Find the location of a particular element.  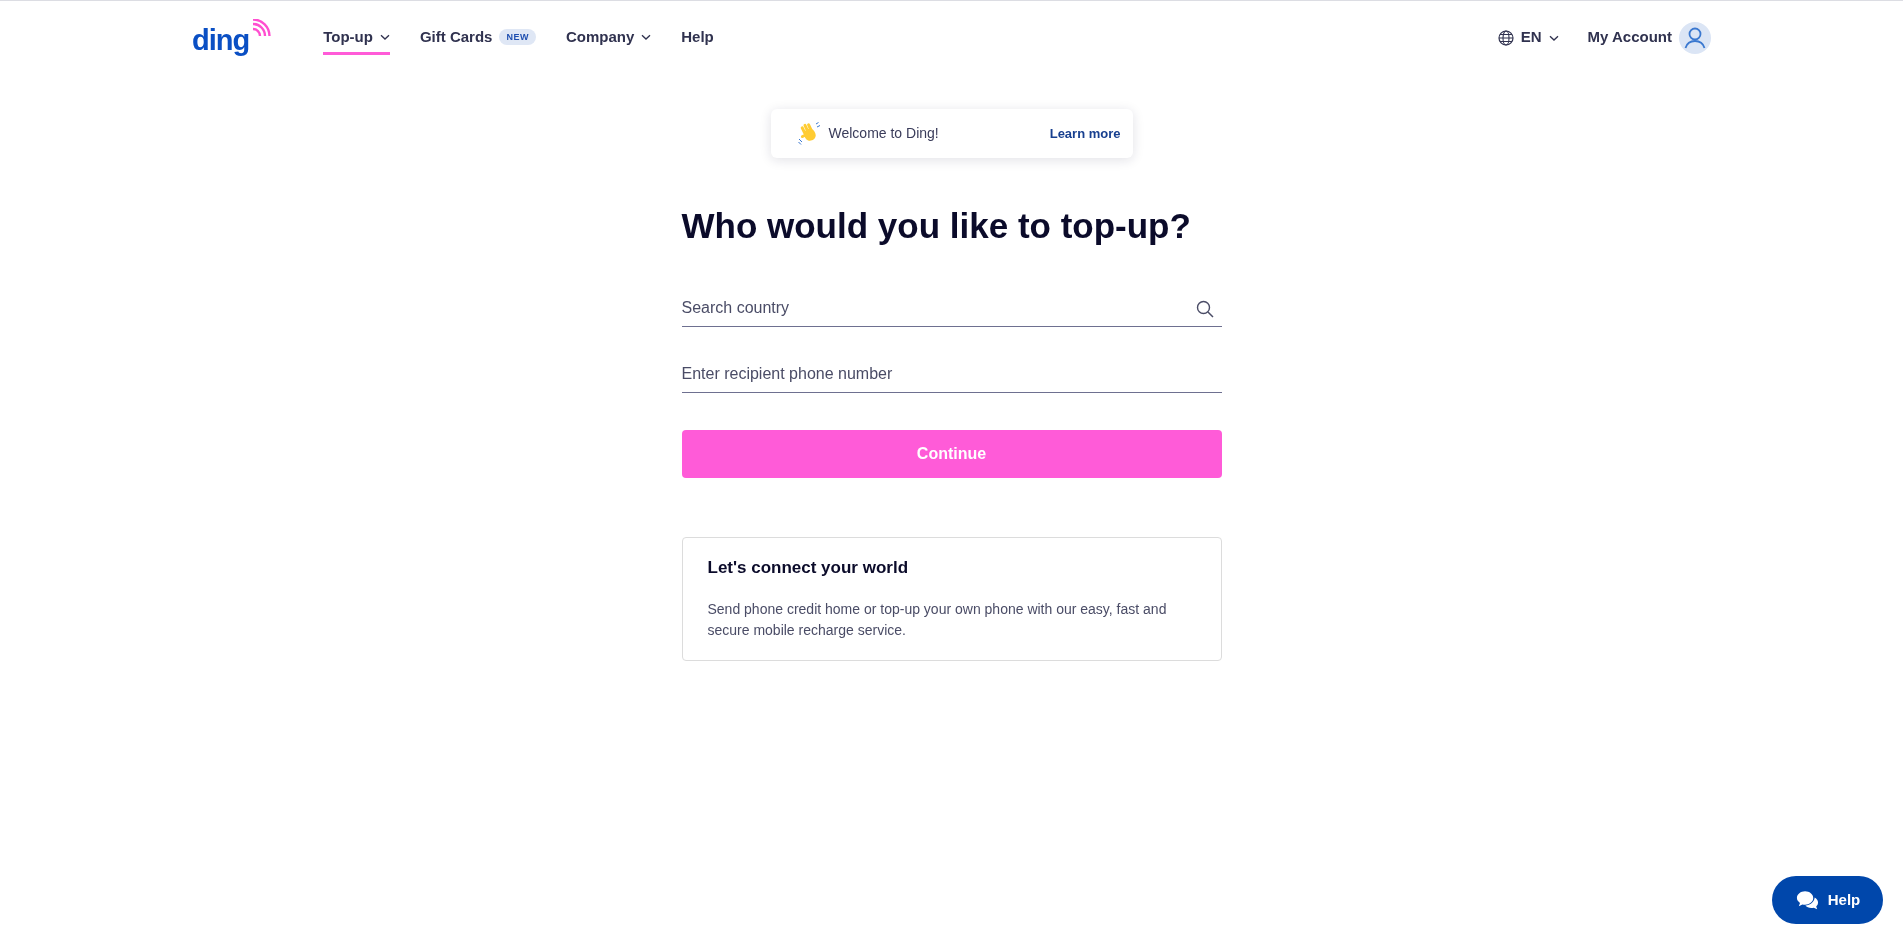

signal-arcs-icon is located at coordinates (261, 27).